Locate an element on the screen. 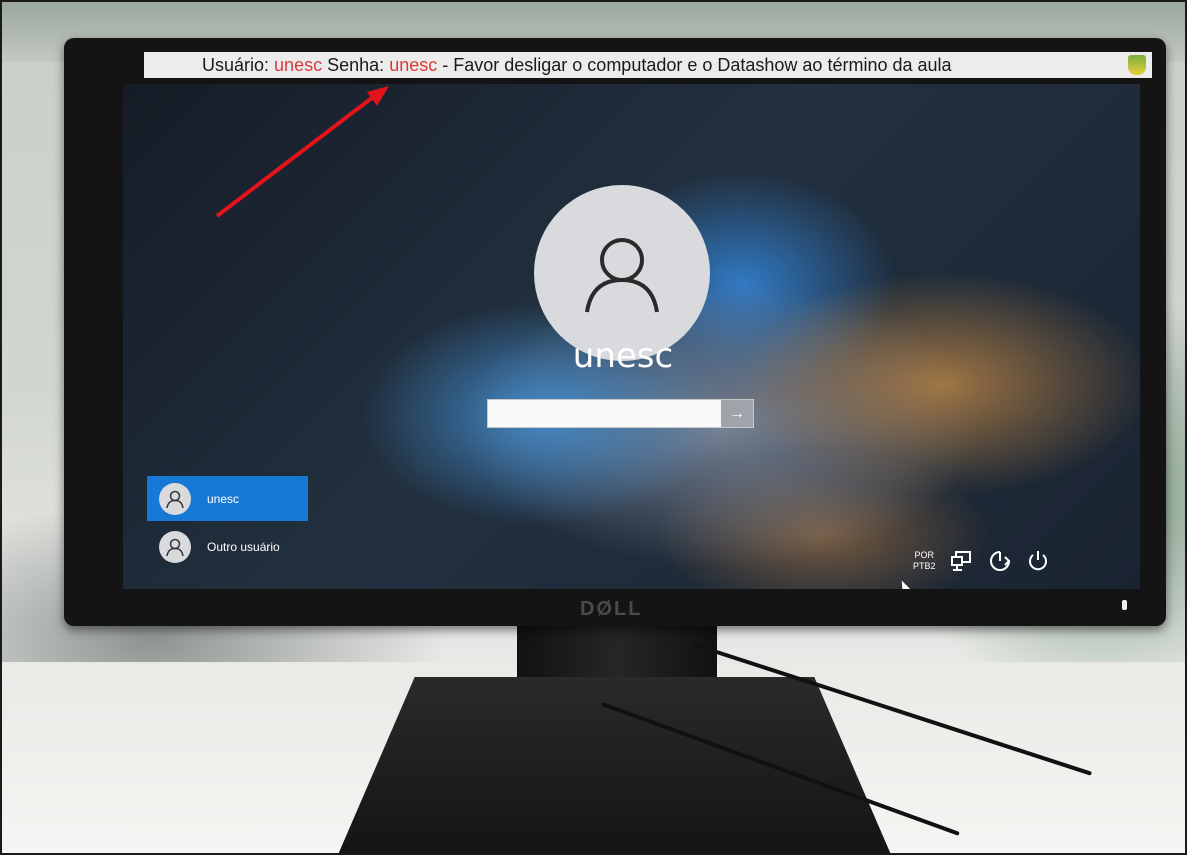  password-box: → is located at coordinates (620, 413).